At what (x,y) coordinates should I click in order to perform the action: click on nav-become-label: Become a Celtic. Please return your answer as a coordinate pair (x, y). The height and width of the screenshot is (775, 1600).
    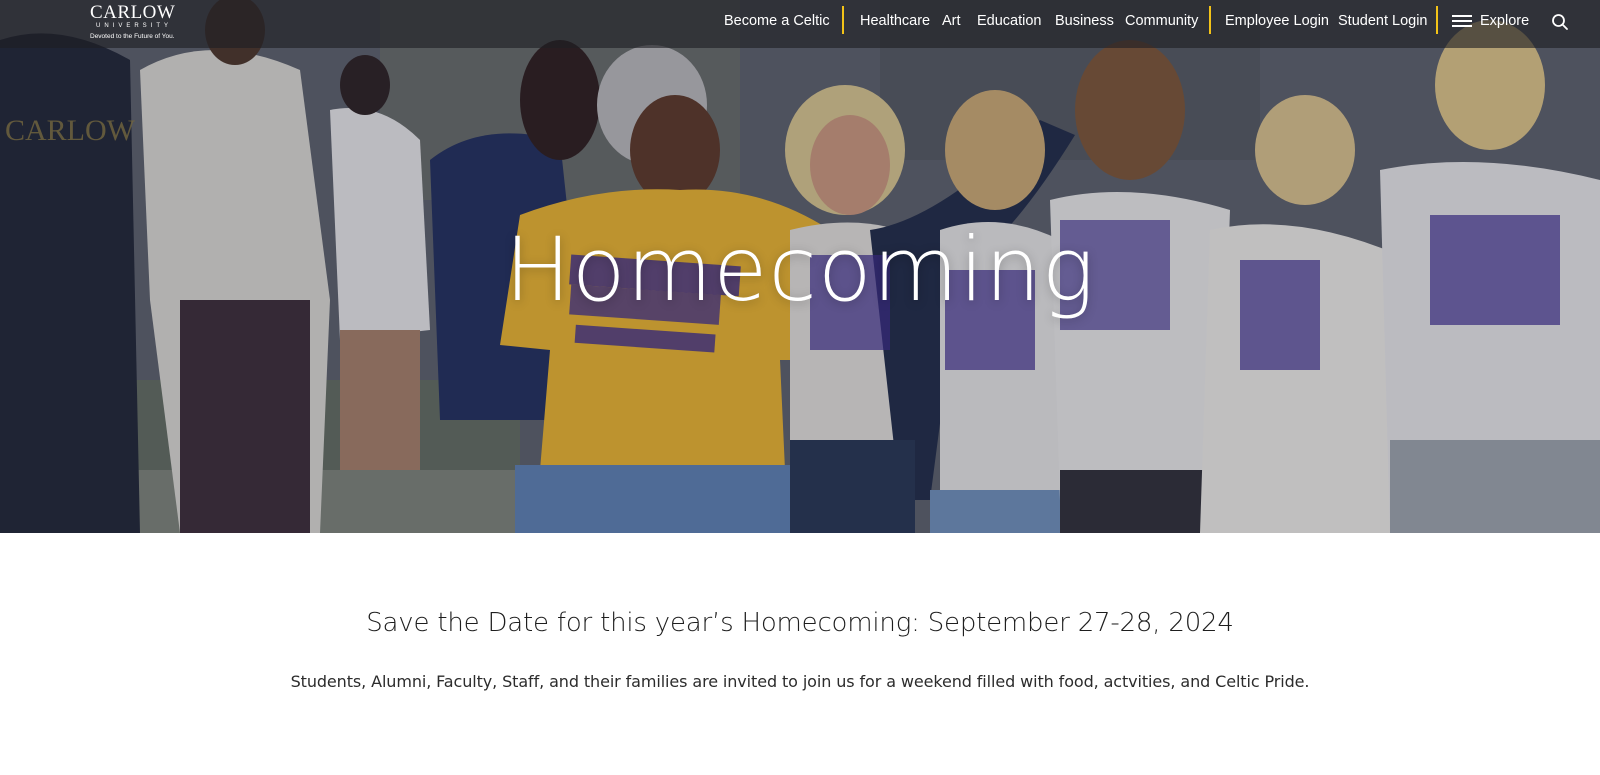
    Looking at the image, I should click on (777, 21).